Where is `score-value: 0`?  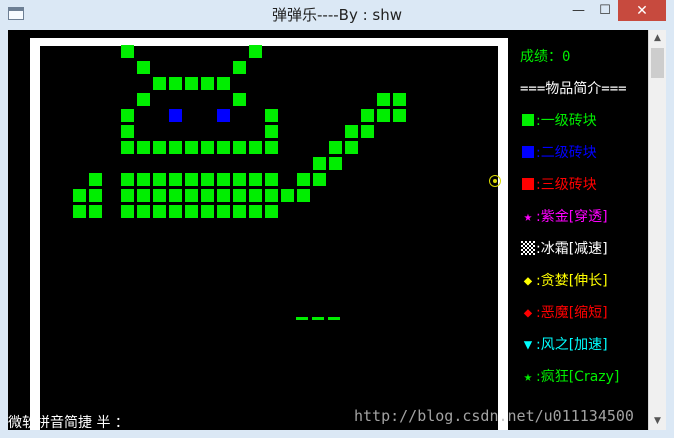 score-value: 0 is located at coordinates (566, 57).